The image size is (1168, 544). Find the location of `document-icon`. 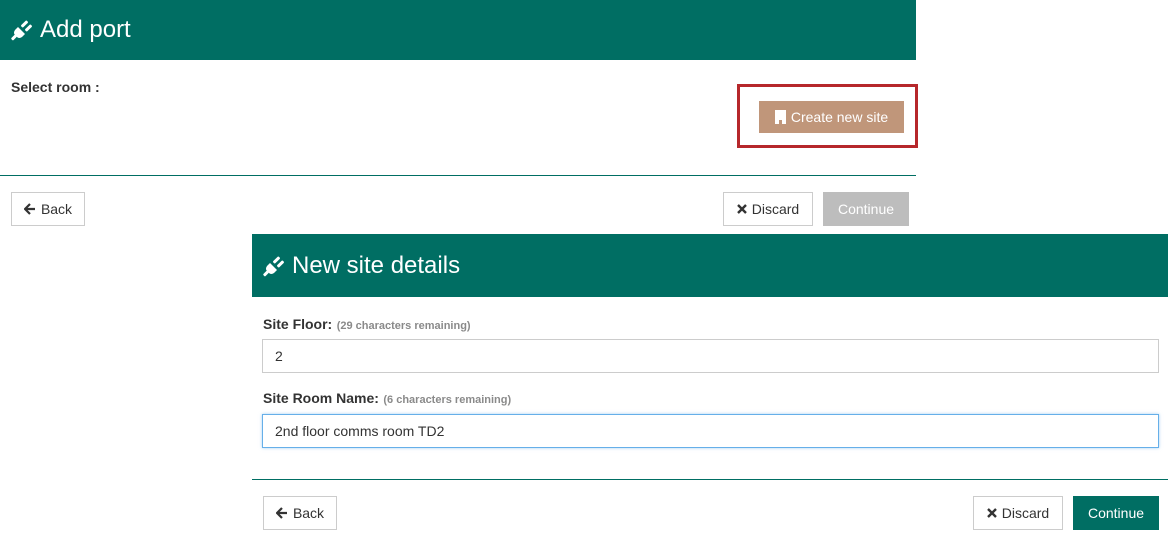

document-icon is located at coordinates (780, 117).